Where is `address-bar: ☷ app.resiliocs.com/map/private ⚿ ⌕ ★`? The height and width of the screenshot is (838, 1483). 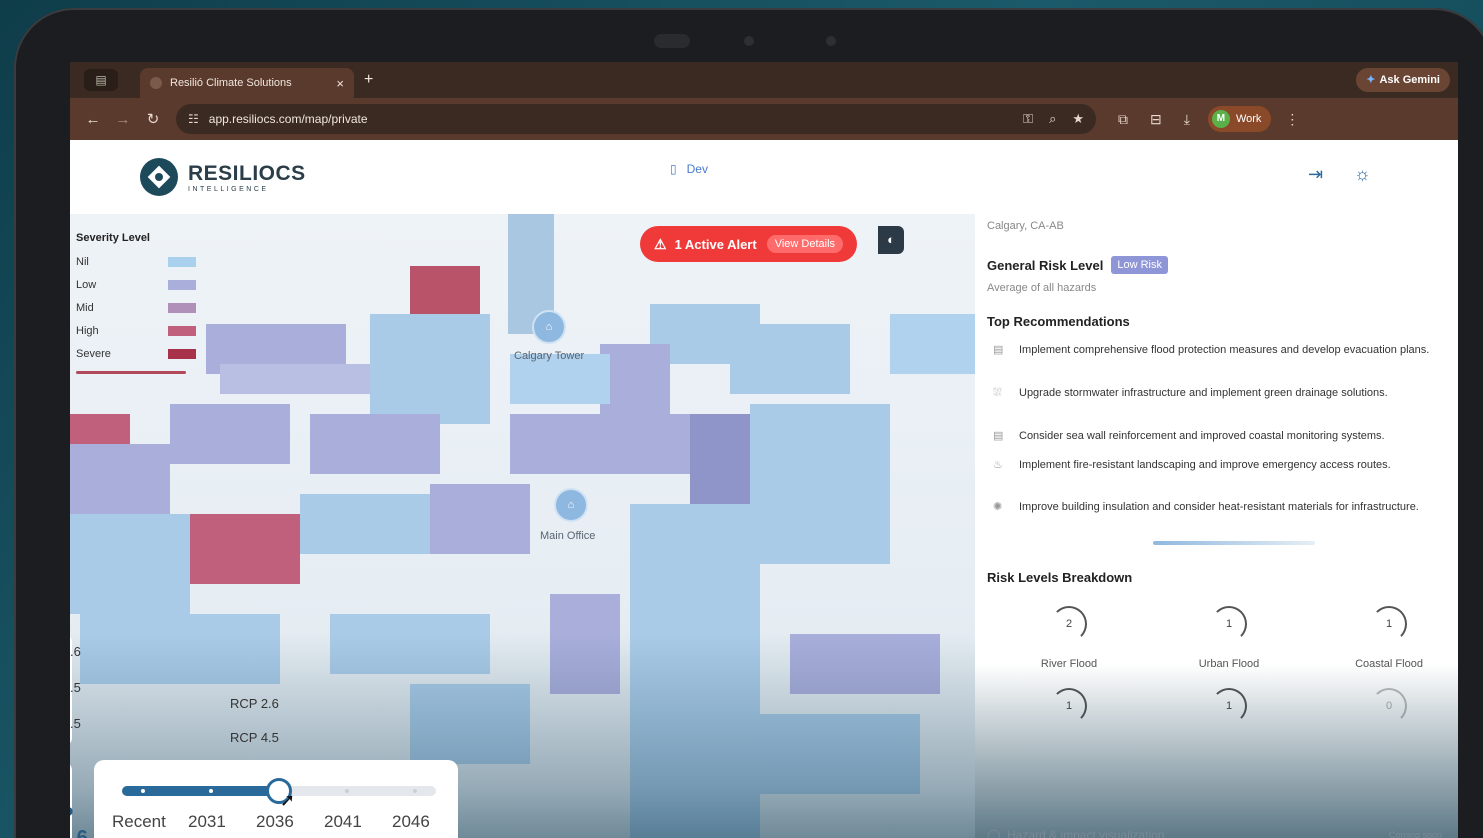 address-bar: ☷ app.resiliocs.com/map/private ⚿ ⌕ ★ is located at coordinates (636, 119).